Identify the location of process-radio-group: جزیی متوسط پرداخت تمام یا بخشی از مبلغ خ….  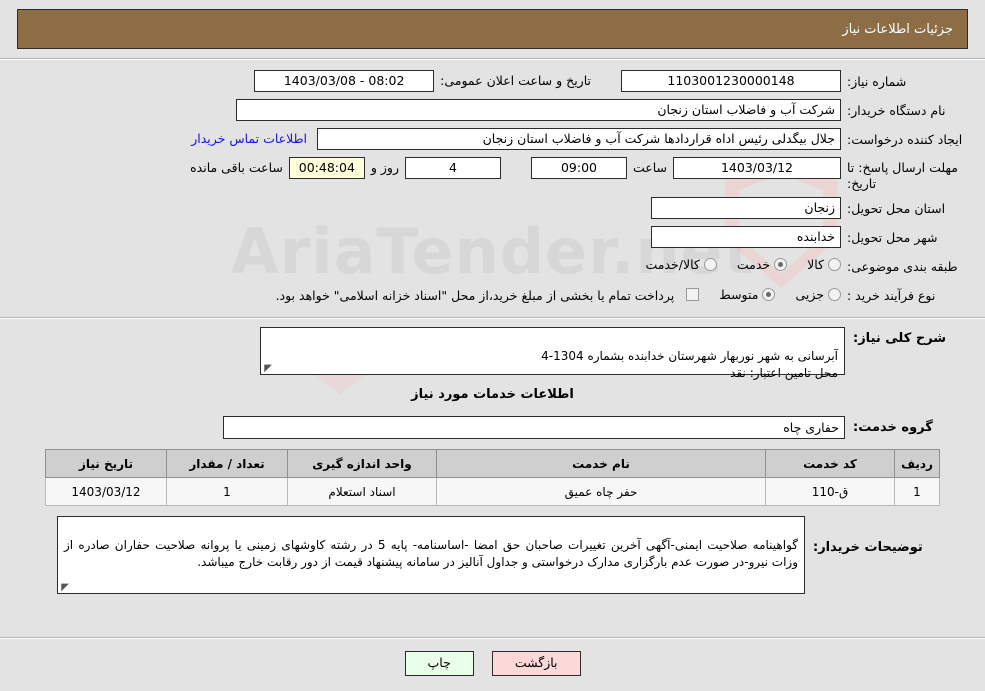
(558, 293).